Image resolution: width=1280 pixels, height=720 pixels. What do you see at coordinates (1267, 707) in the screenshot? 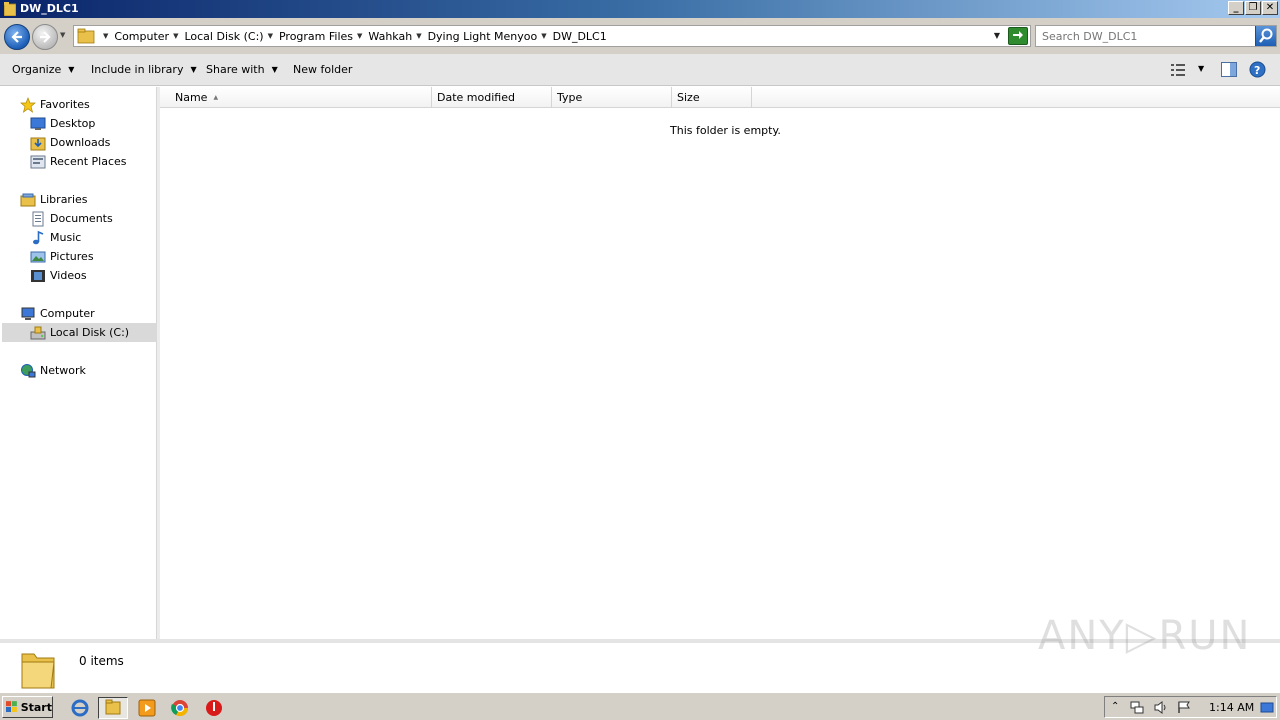
I see `show-desktop-icon` at bounding box center [1267, 707].